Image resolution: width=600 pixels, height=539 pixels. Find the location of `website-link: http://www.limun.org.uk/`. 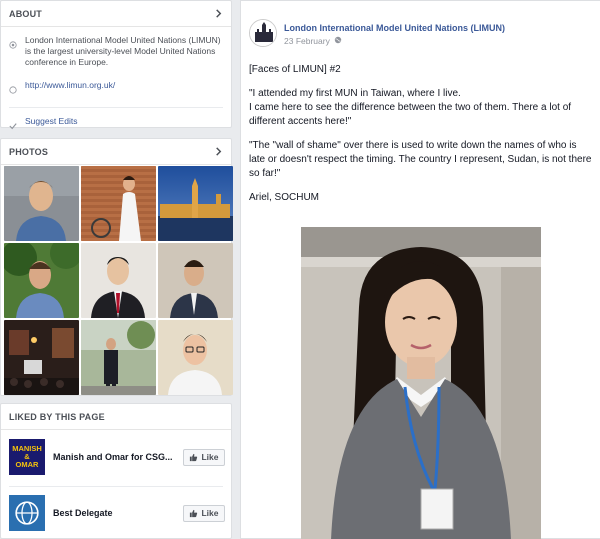

website-link: http://www.limun.org.uk/ is located at coordinates (68, 89).